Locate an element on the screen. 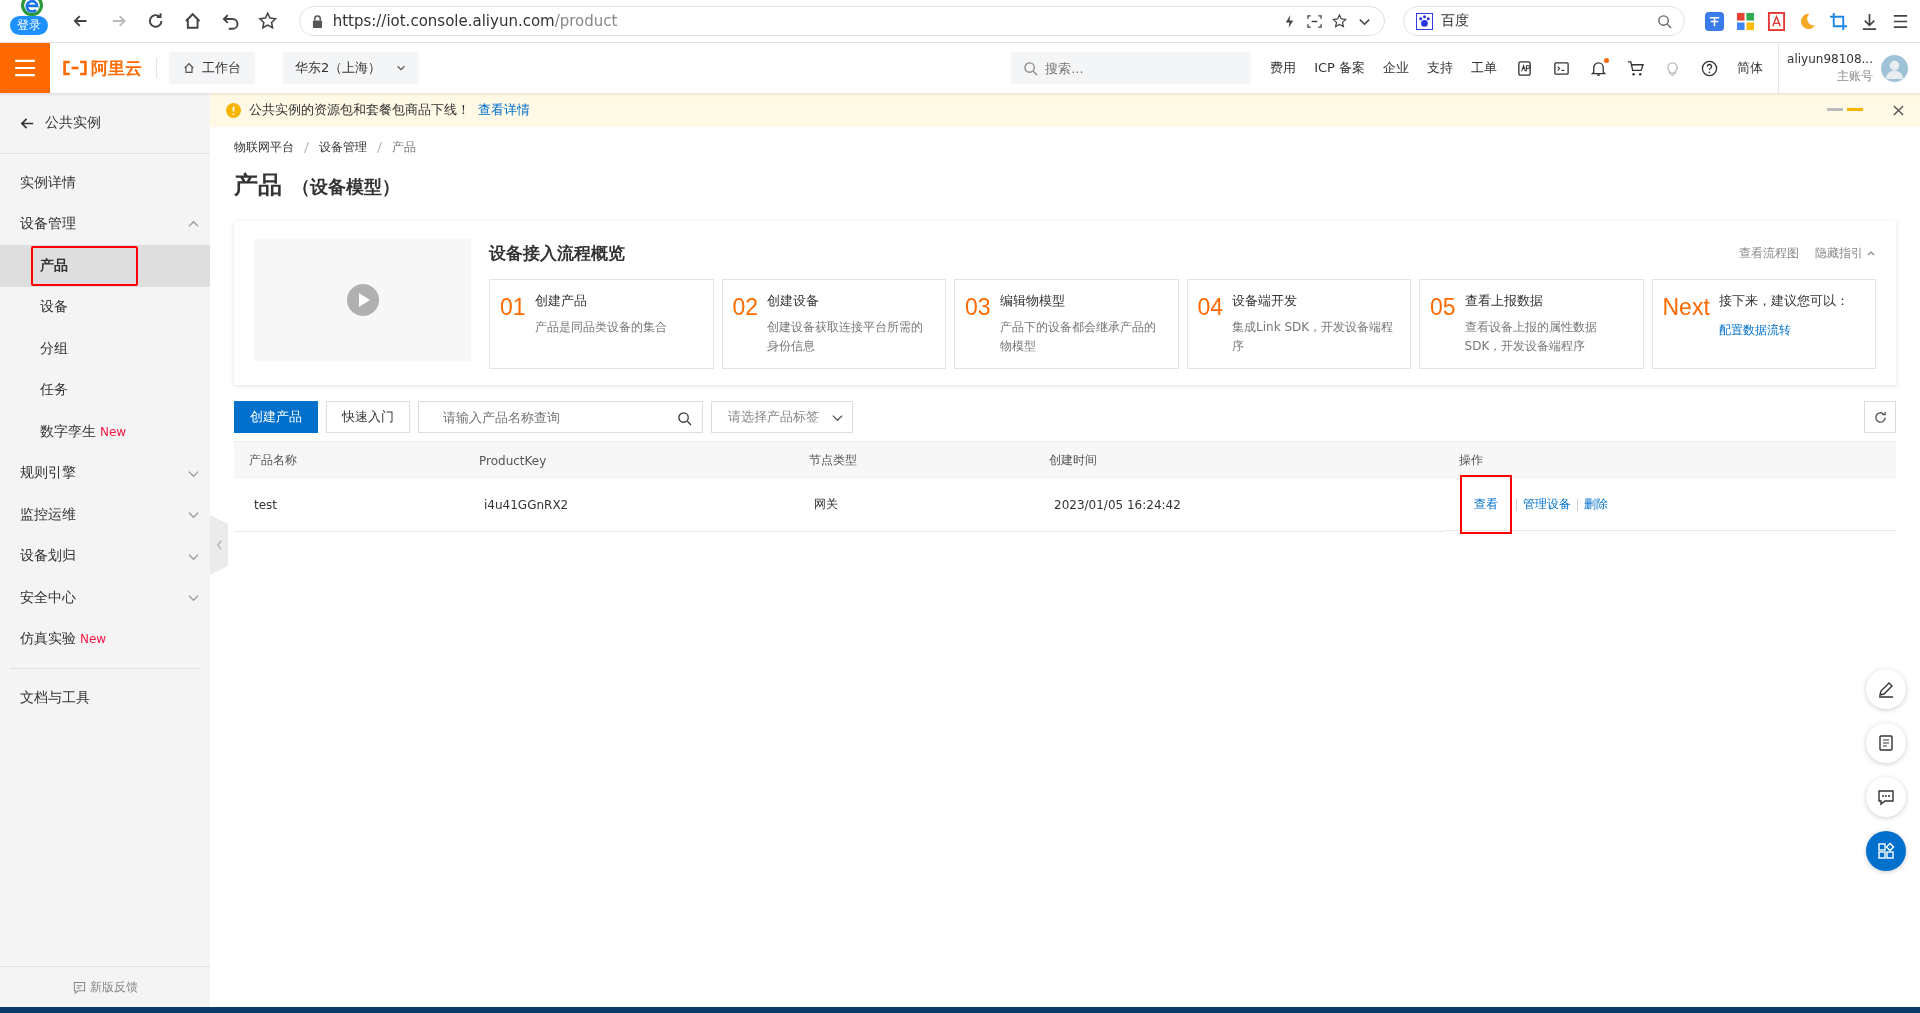  sidebar-item: 仿真实验 New is located at coordinates (105, 639).